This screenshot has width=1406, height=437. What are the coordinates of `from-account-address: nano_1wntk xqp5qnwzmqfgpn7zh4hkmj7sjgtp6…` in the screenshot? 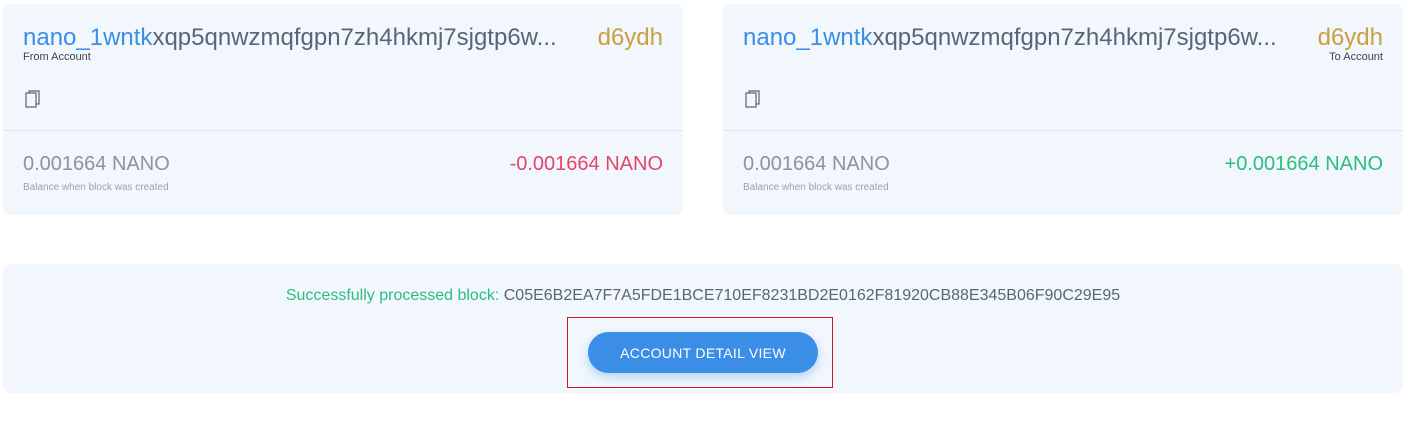 It's located at (343, 38).